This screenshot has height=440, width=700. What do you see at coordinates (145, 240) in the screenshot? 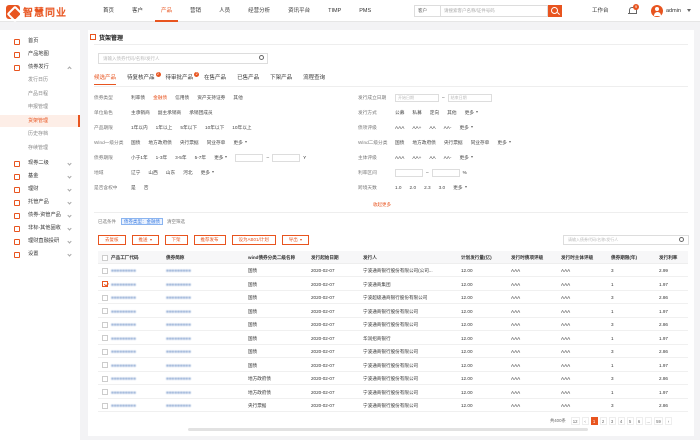
I see `toolbar-button: 推送` at bounding box center [145, 240].